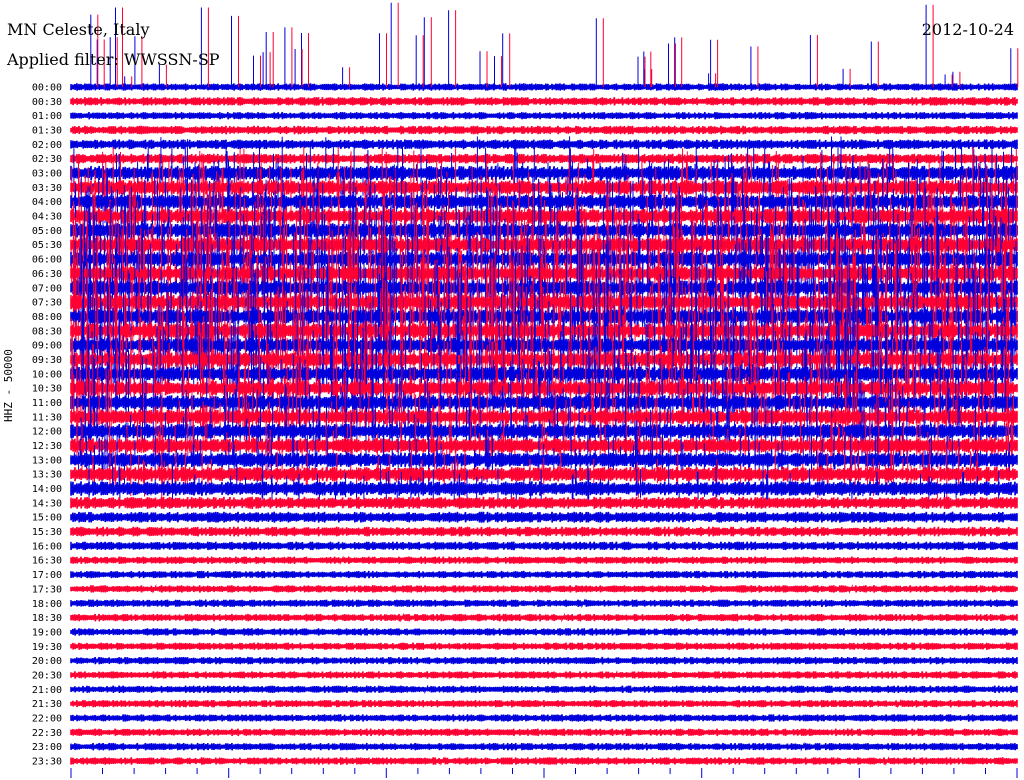 This screenshot has height=780, width=1024. I want to click on row-label: 23:00, so click(47, 747).